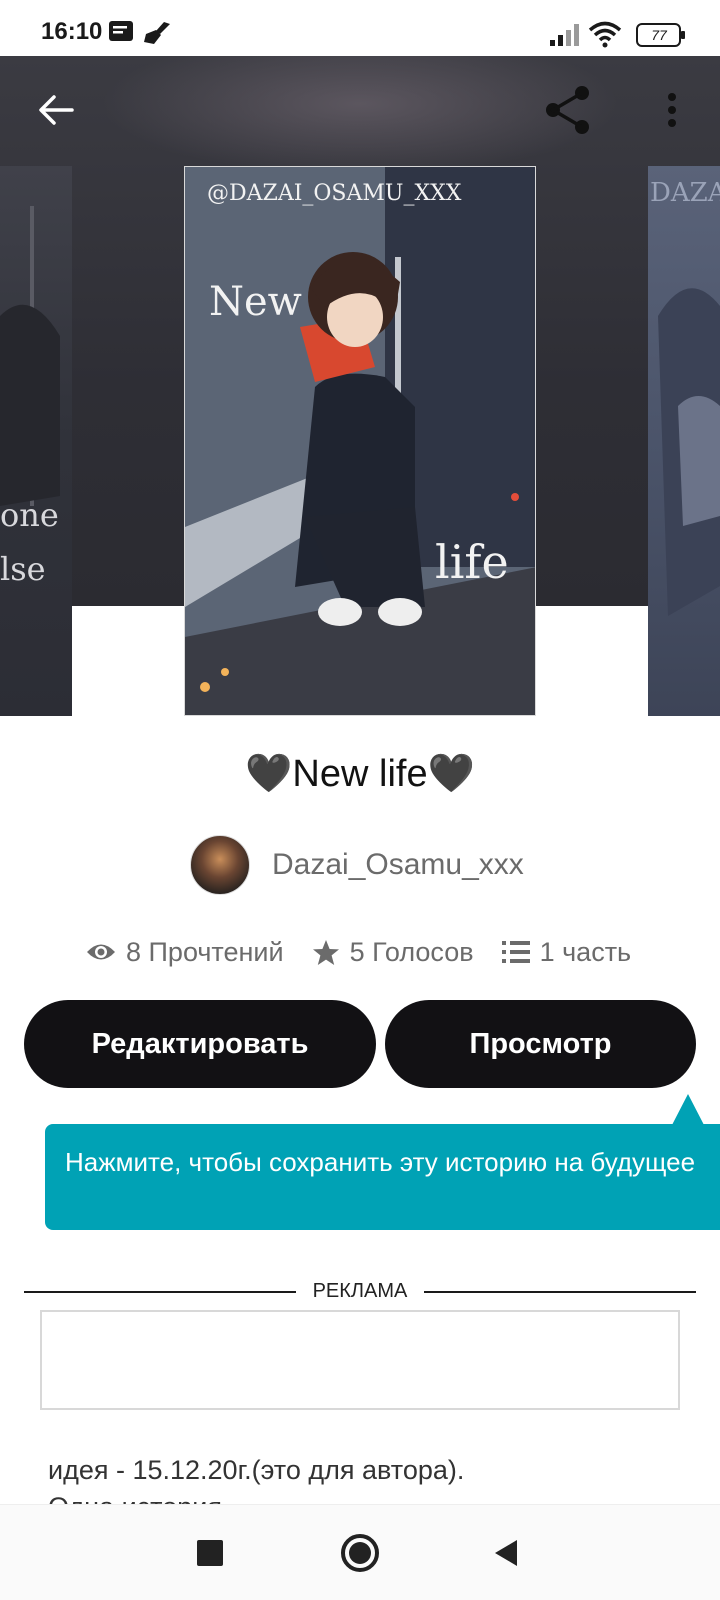  What do you see at coordinates (157, 35) in the screenshot?
I see `broom-notification-icon` at bounding box center [157, 35].